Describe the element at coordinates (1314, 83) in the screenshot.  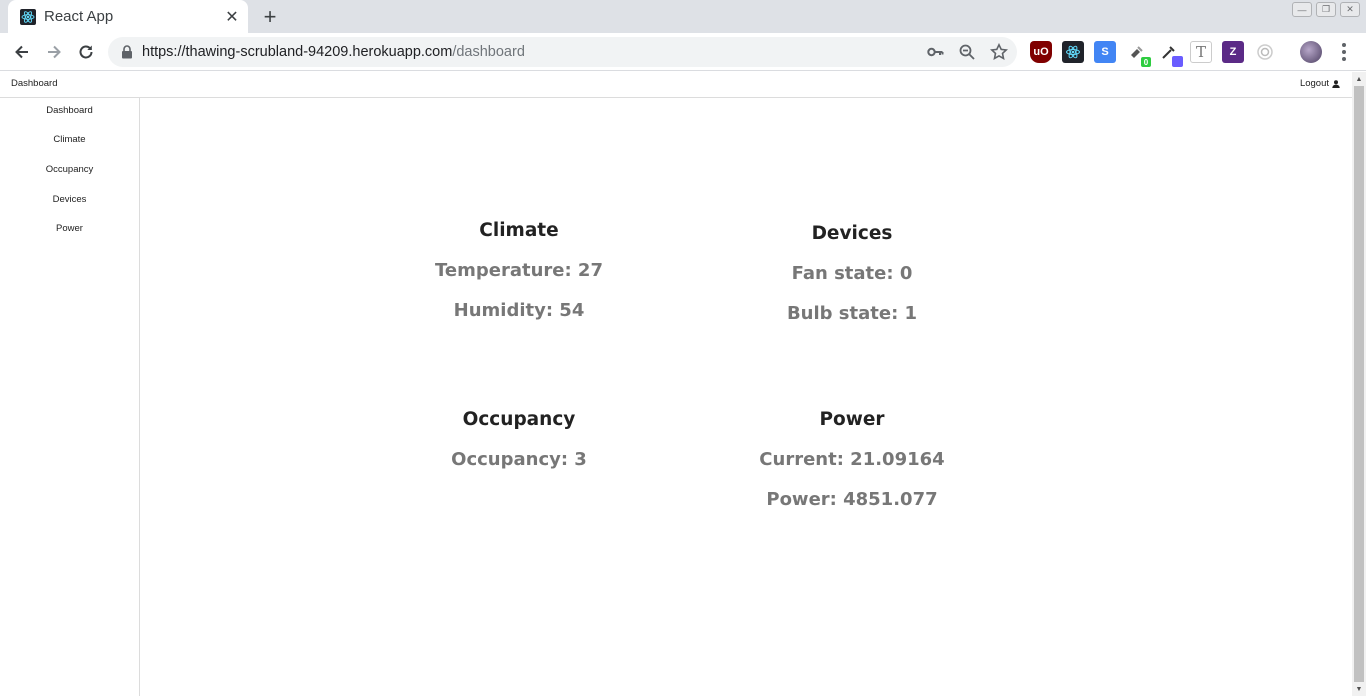
I see `logout-label: Logout` at that location.